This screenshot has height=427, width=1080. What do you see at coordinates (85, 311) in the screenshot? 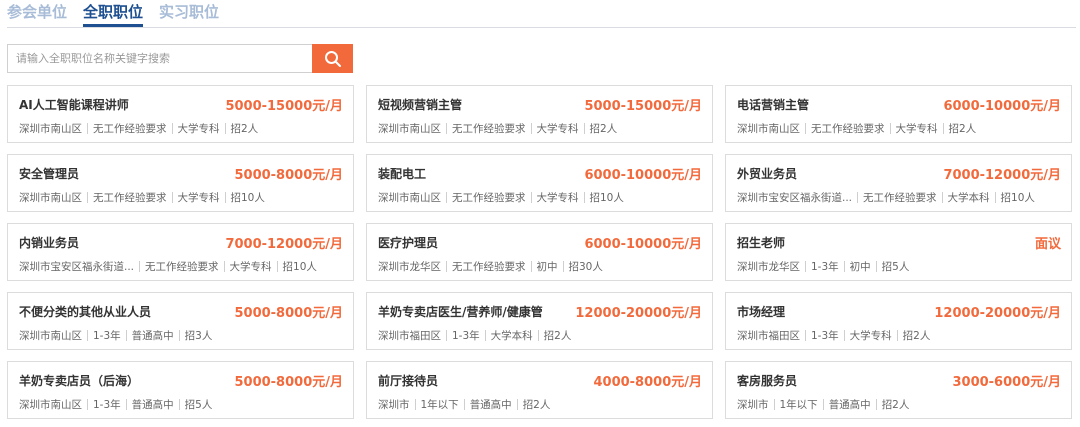
I see `job-title: 不便分类的其他从业人员` at bounding box center [85, 311].